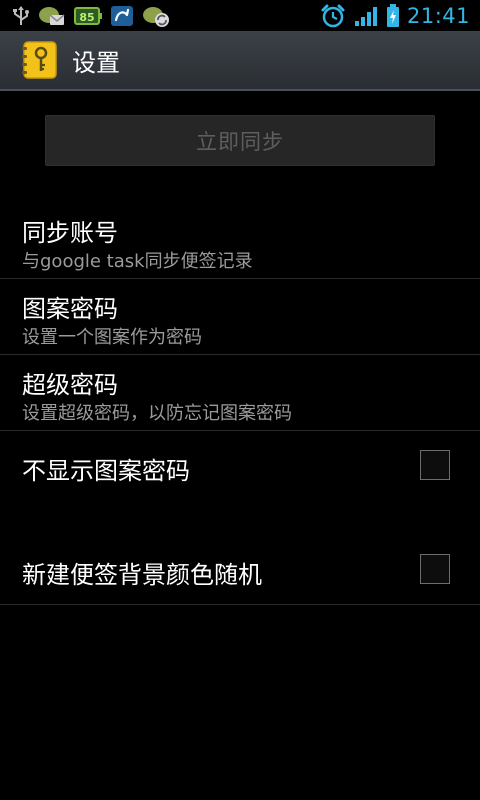  What do you see at coordinates (438, 15) in the screenshot?
I see `status-time: 21:41` at bounding box center [438, 15].